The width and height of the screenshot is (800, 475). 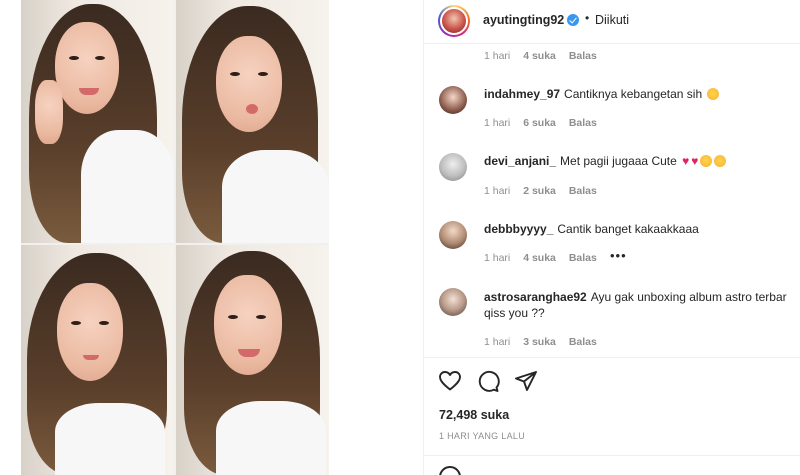 What do you see at coordinates (520, 161) in the screenshot?
I see `comment-username: devi_anjani_` at bounding box center [520, 161].